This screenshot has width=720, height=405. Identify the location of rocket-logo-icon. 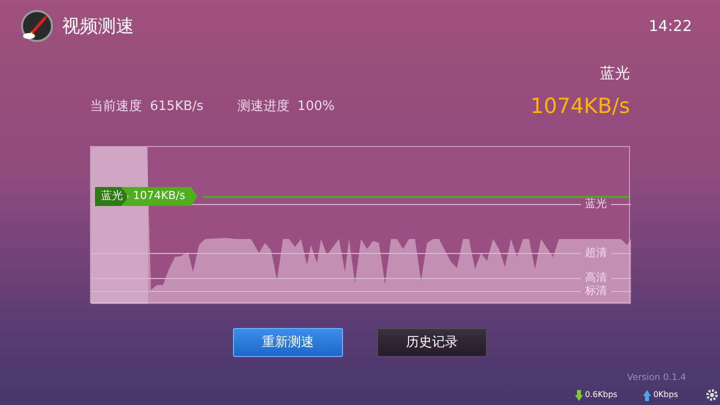
(37, 26).